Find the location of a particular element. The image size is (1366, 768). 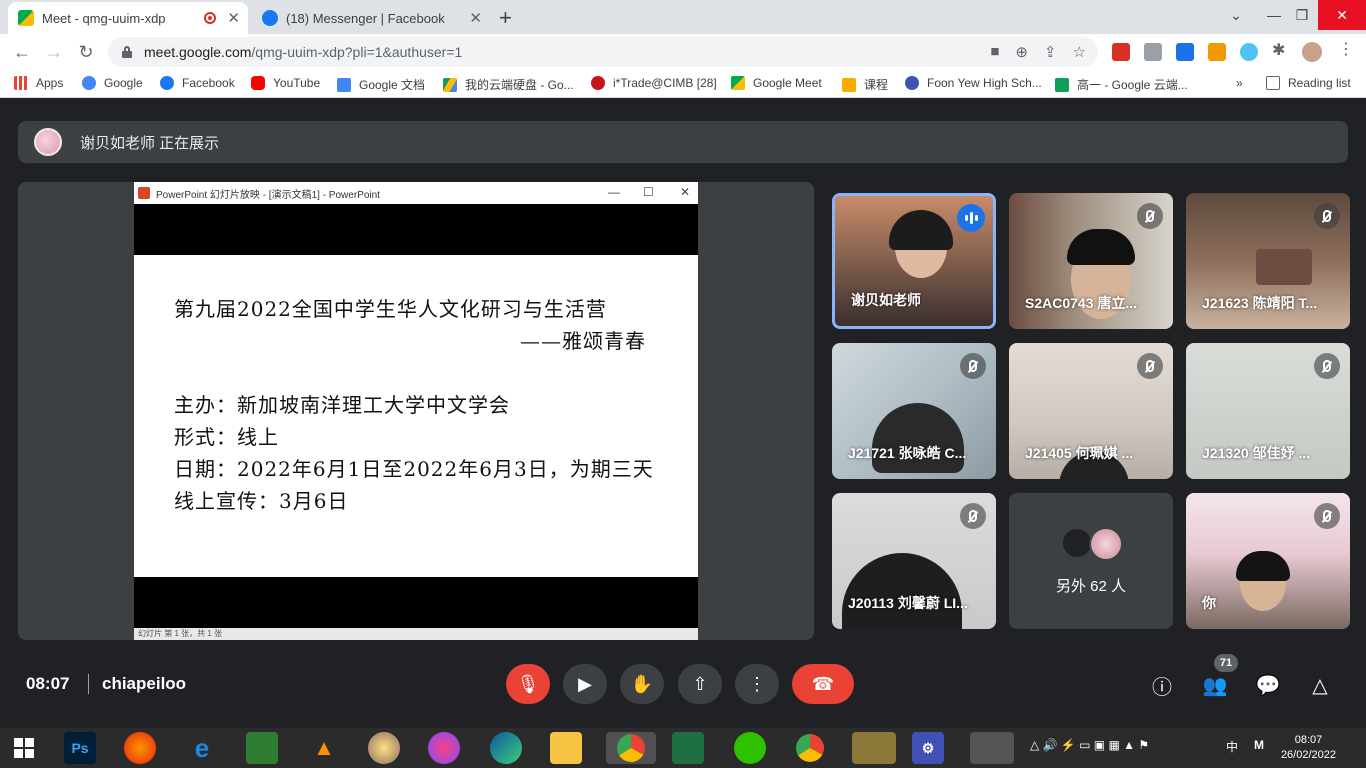

tab-title: Meet - qmg-uuim-xdp is located at coordinates (104, 18).